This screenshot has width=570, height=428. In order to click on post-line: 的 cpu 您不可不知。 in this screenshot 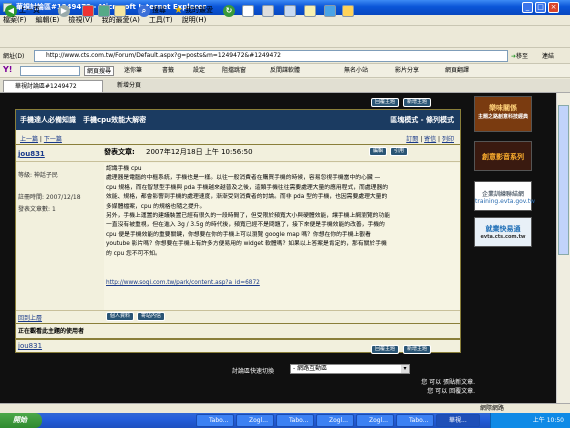, I will do `click(133, 253)`.